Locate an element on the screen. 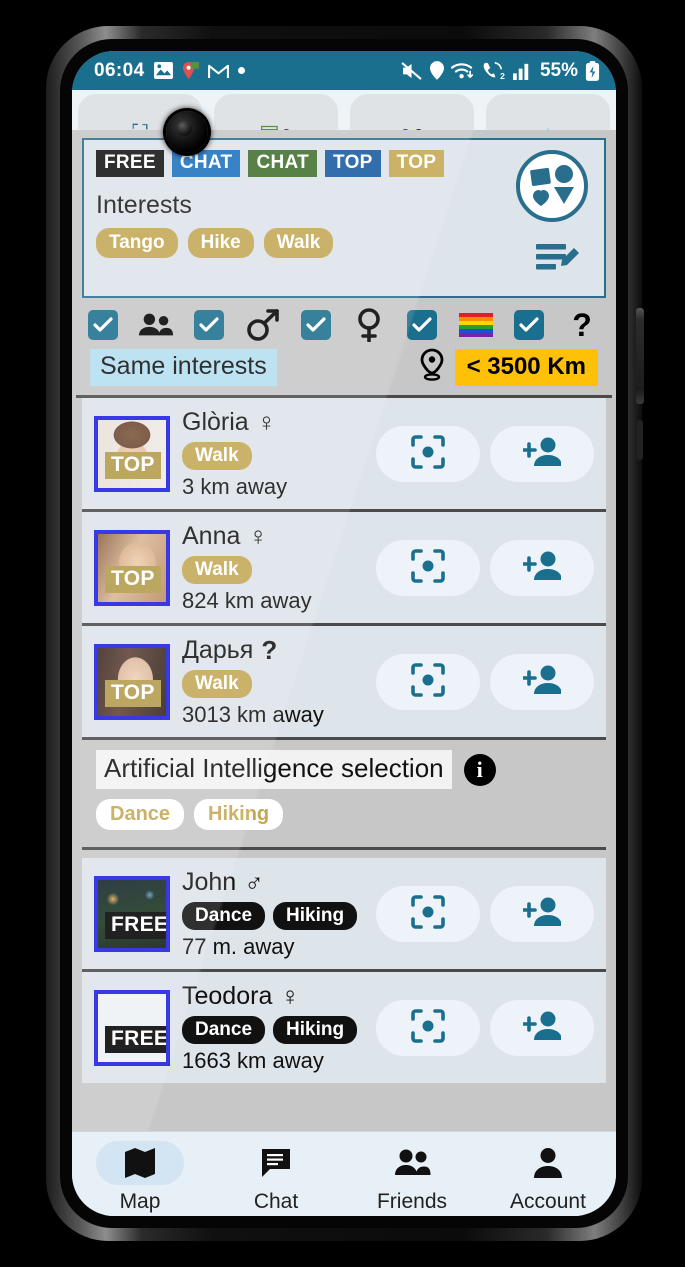 Image resolution: width=685 pixels, height=1267 pixels. status-bar-left: 06:04 is located at coordinates (169, 71).